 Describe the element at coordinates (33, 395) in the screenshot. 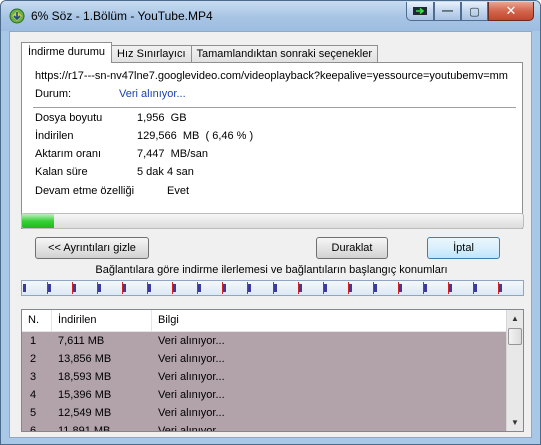

I see `cell-number: 4` at that location.